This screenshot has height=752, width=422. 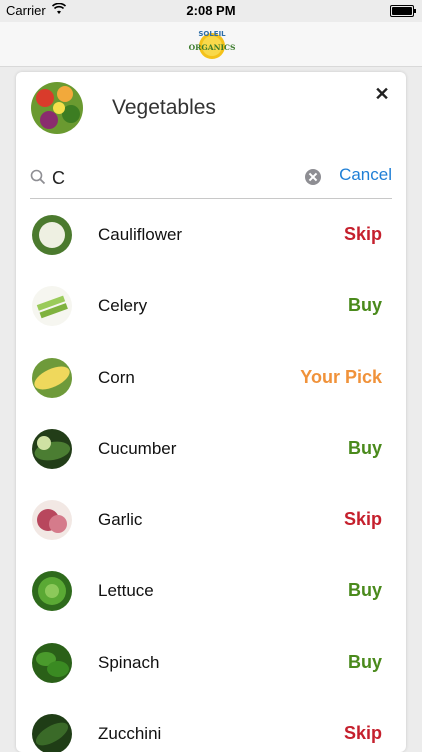 I want to click on spinach-thumbnail, so click(x=52, y=662).